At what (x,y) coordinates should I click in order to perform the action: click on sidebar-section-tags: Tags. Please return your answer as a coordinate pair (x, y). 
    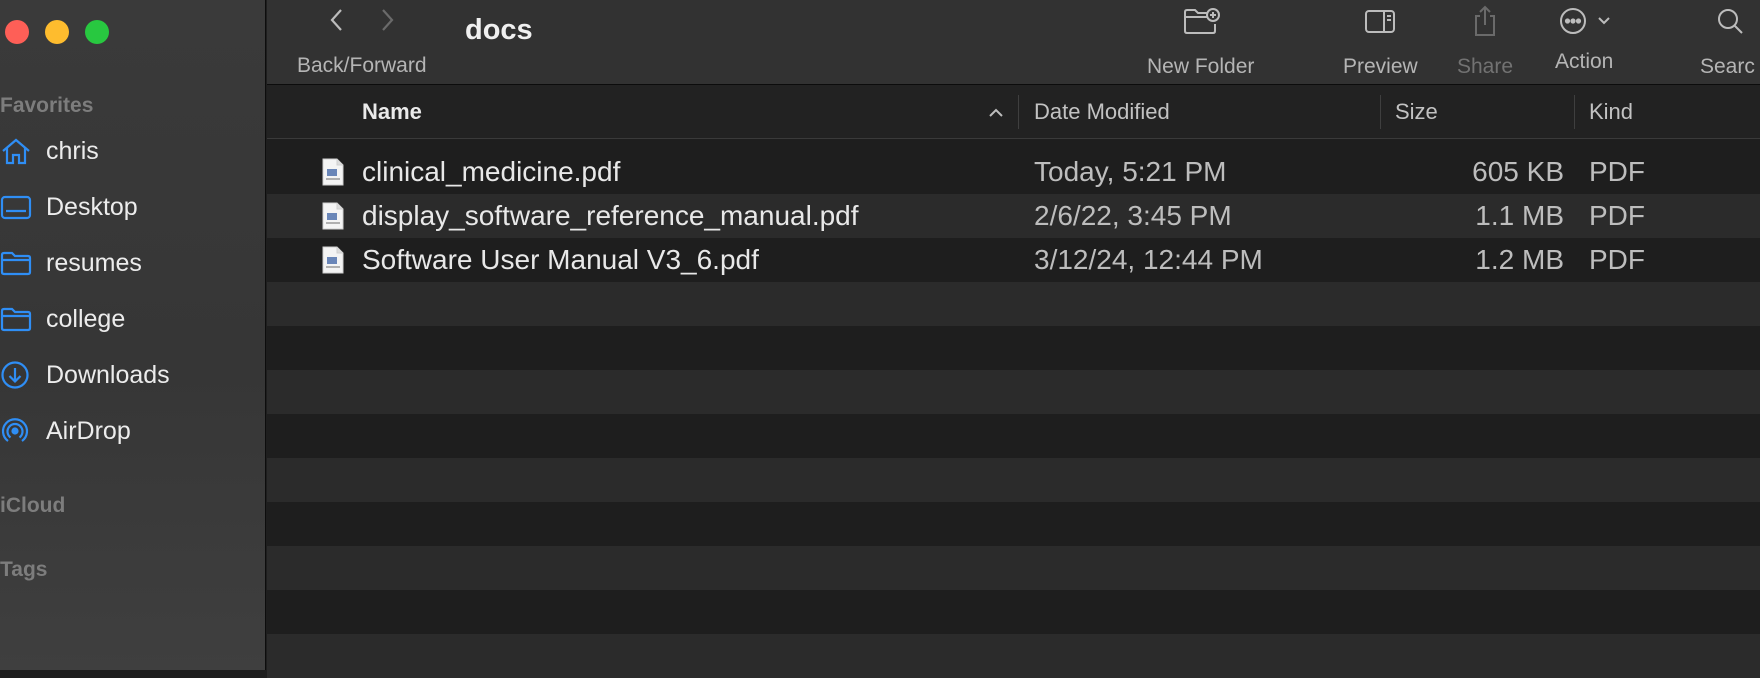
    Looking at the image, I should click on (23, 570).